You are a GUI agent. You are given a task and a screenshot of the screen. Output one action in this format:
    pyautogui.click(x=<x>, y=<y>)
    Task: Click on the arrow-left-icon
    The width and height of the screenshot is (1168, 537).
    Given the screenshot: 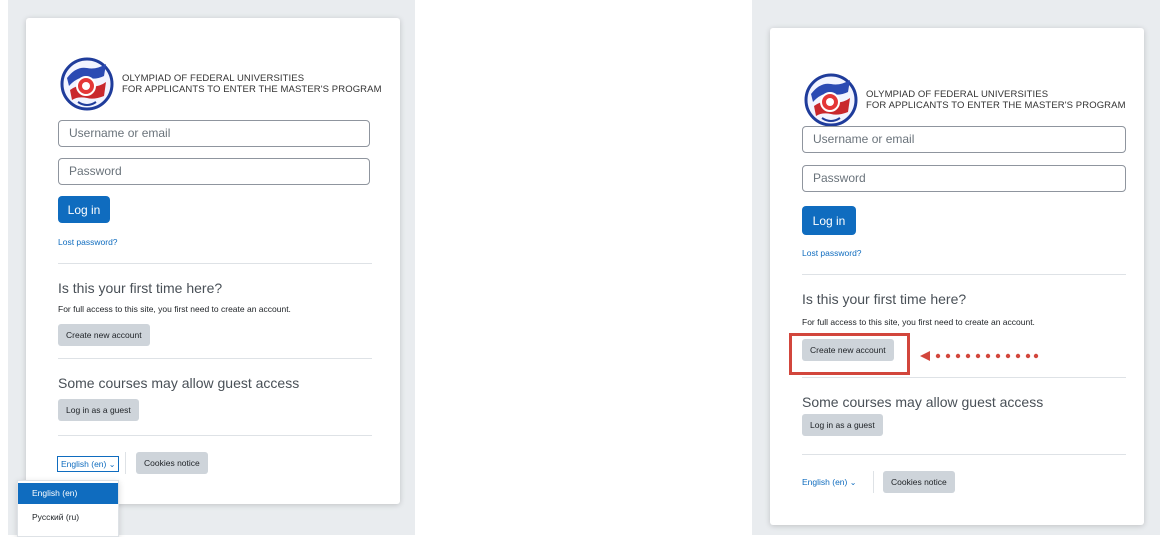 What is the action you would take?
    pyautogui.click(x=979, y=356)
    